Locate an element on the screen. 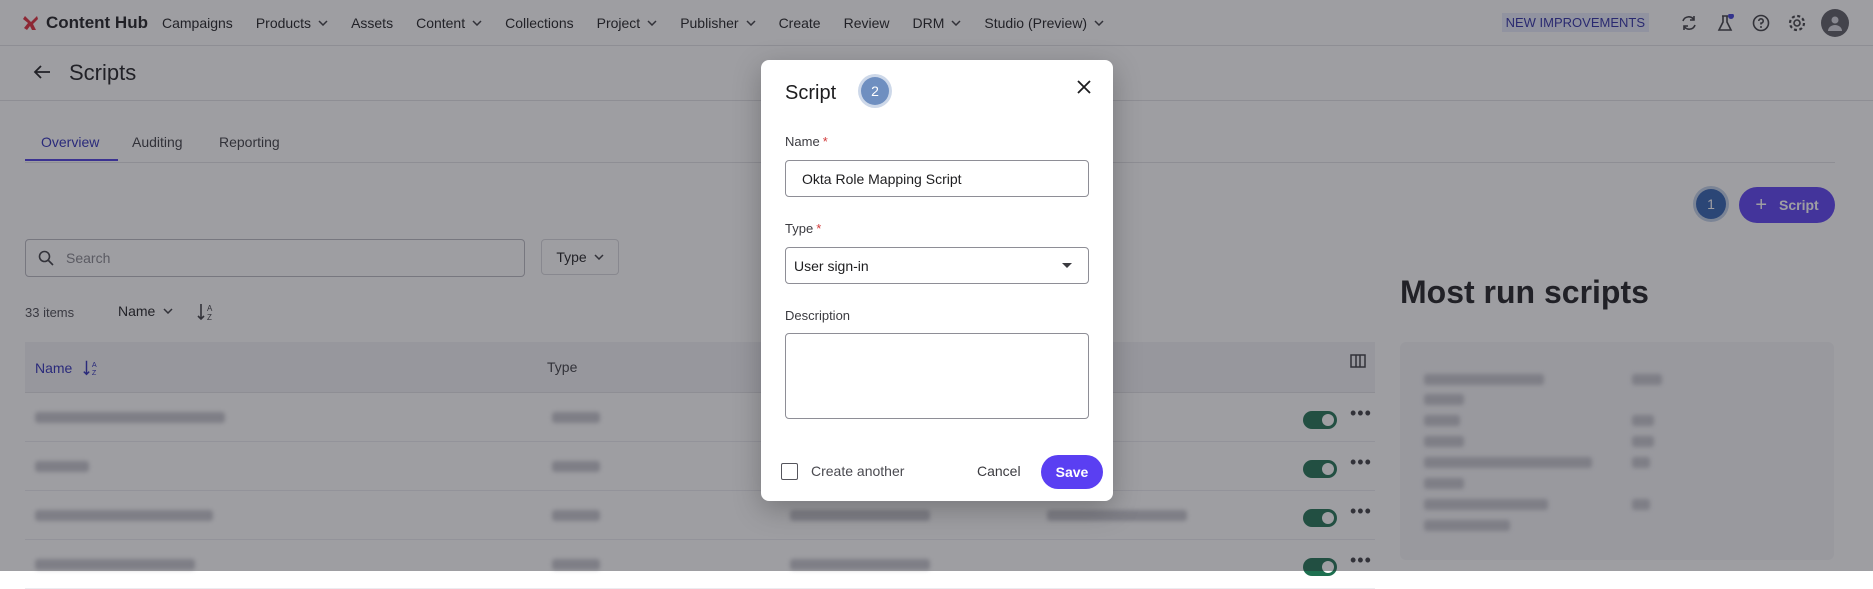 The height and width of the screenshot is (589, 1873). description-textarea is located at coordinates (937, 376).